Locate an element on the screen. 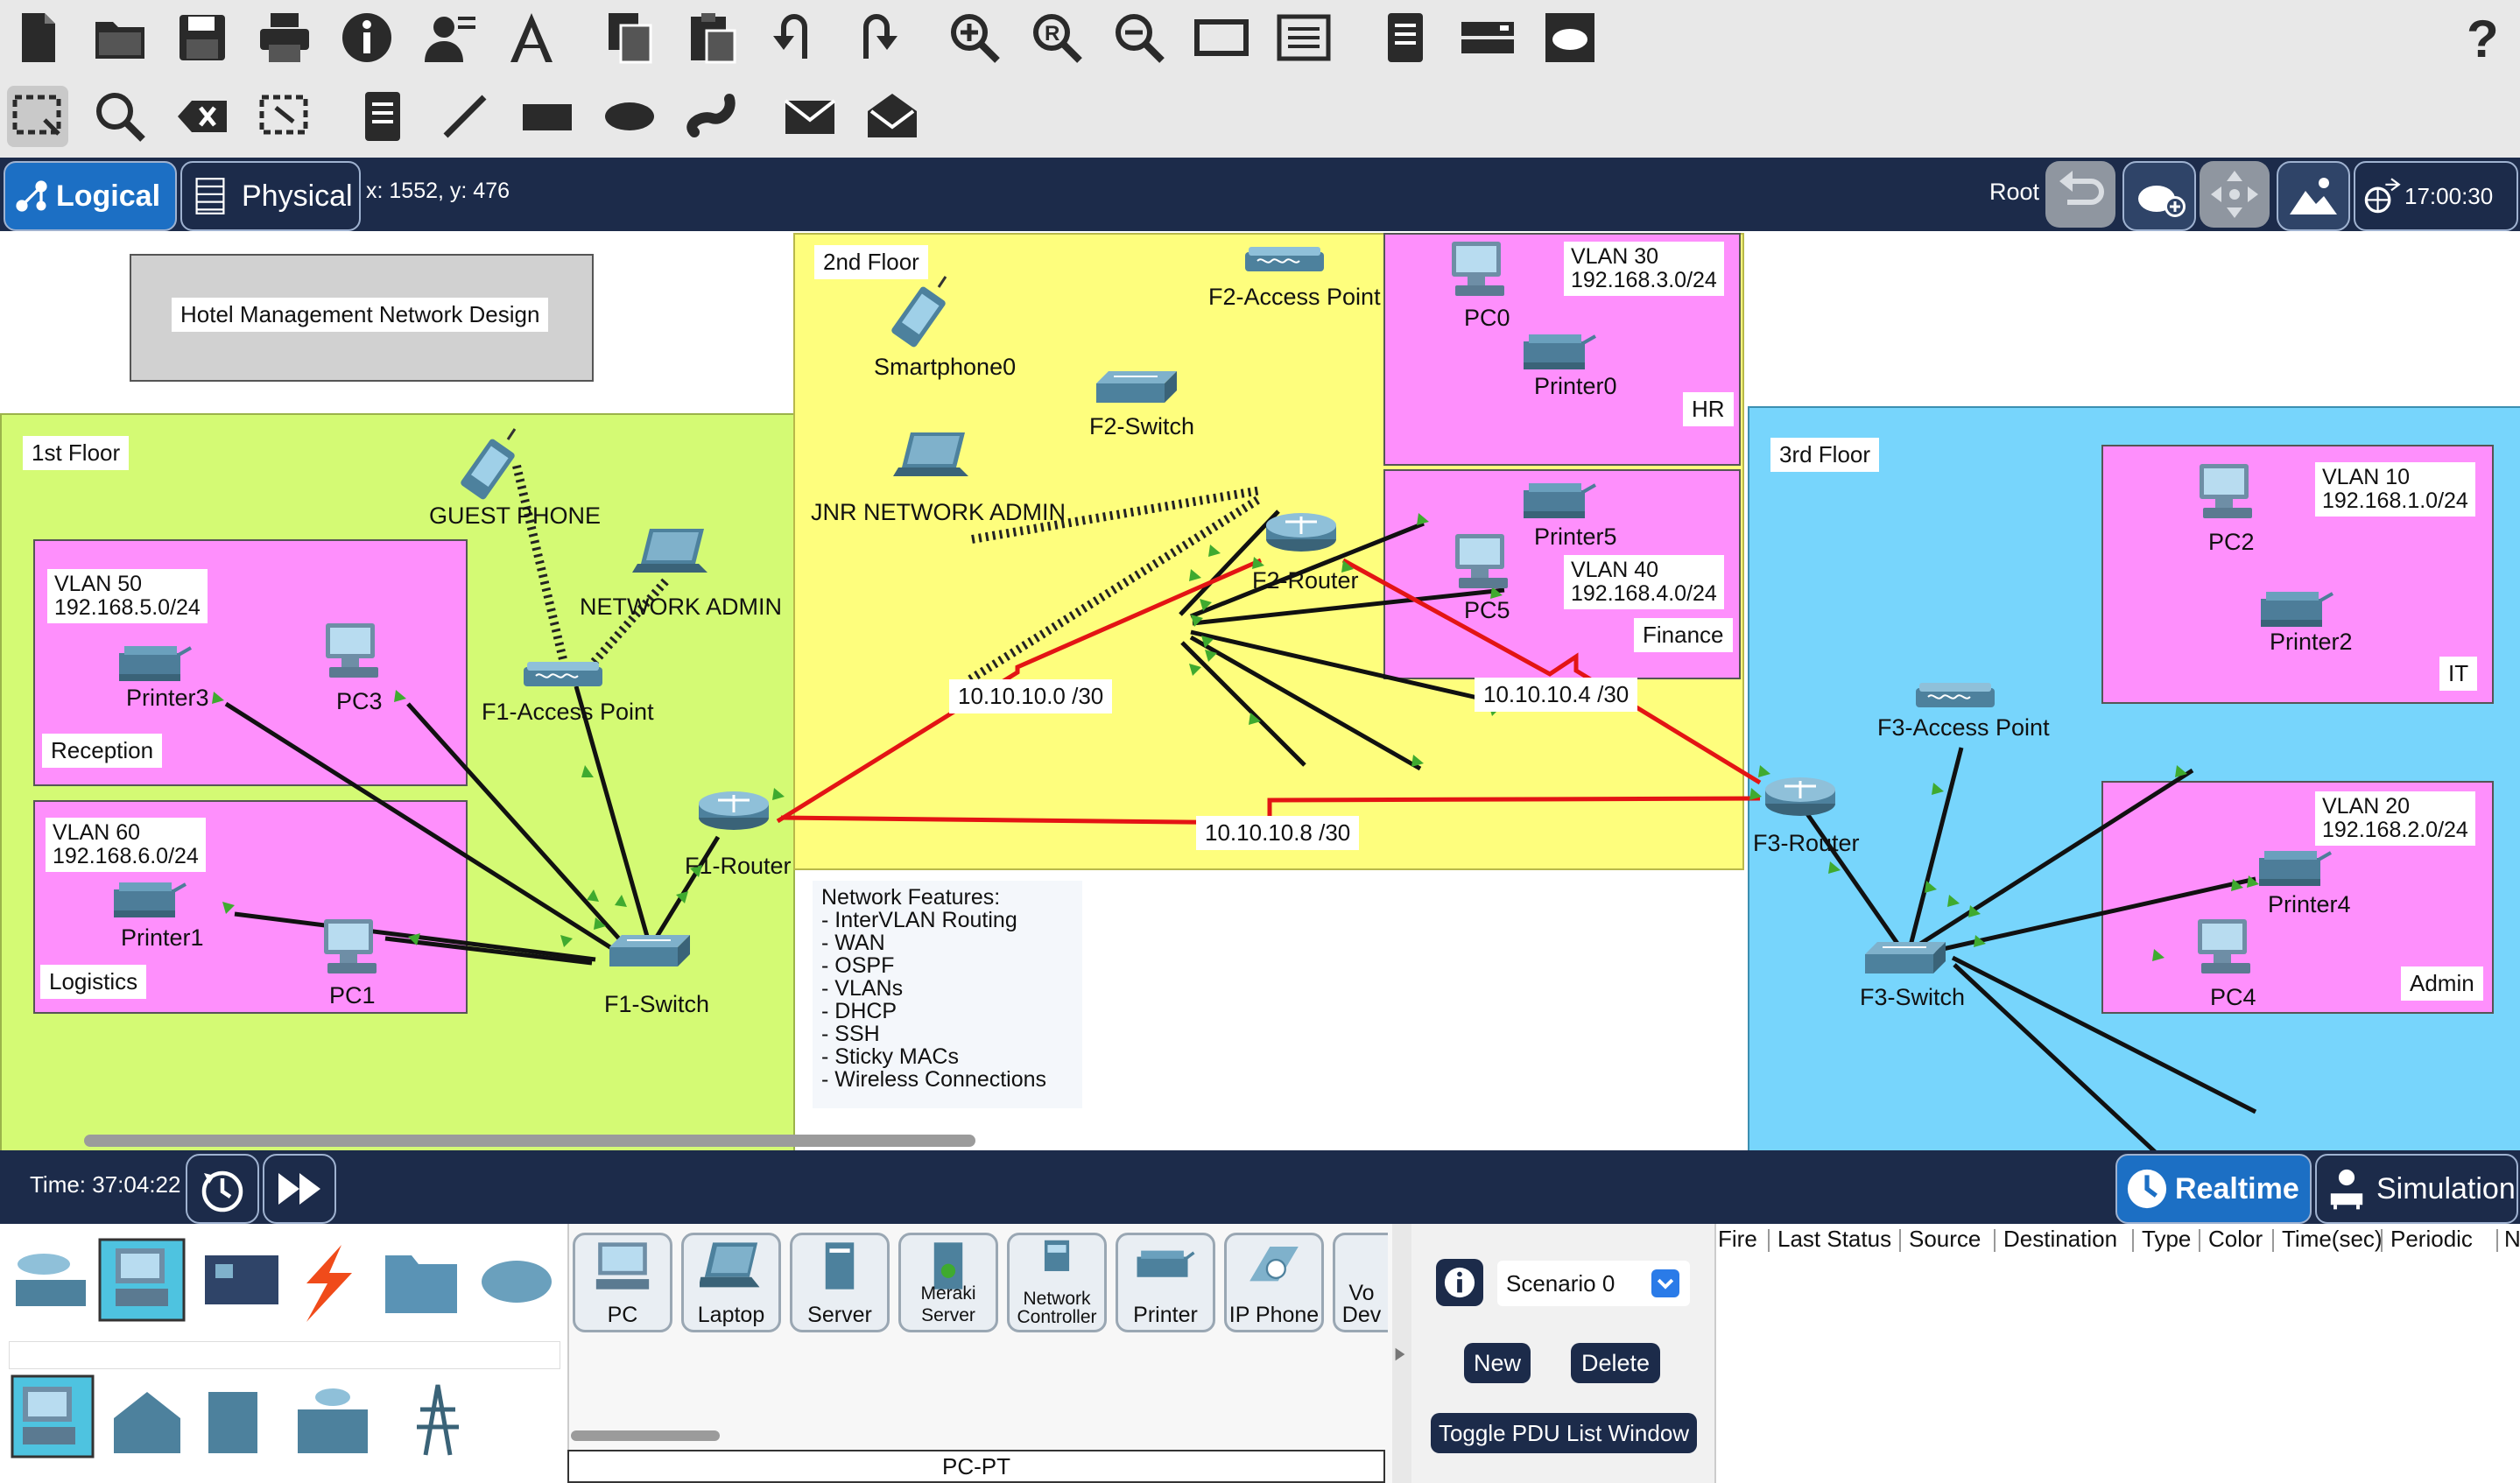 This screenshot has width=2520, height=1483. delete-tool-icon is located at coordinates (202, 116).